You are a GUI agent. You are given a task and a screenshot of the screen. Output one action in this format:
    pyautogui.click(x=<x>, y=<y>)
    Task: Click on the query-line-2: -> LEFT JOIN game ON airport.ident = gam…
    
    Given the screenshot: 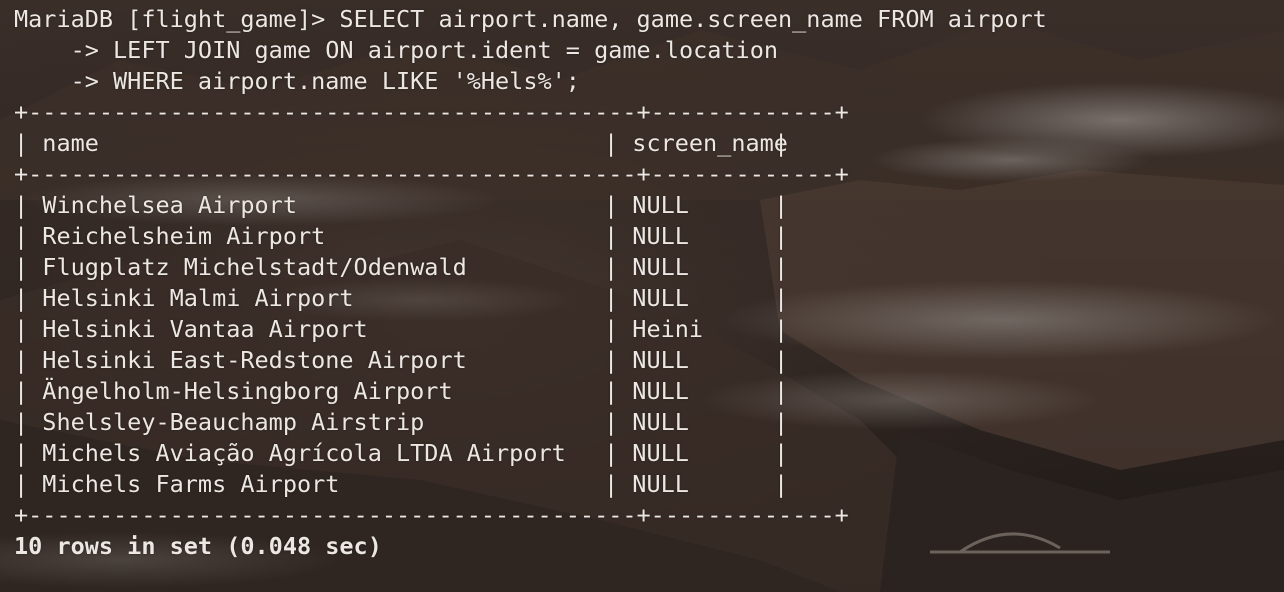 What is the action you would take?
    pyautogui.click(x=396, y=50)
    